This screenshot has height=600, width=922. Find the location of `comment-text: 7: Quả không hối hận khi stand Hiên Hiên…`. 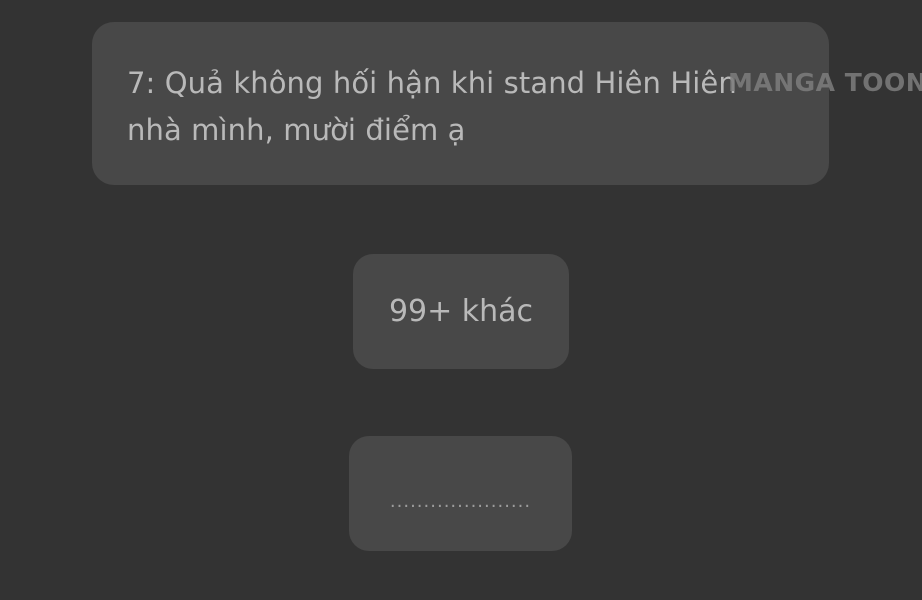

comment-text: 7: Quả không hối hận khi stand Hiên Hiên… is located at coordinates (432, 106).